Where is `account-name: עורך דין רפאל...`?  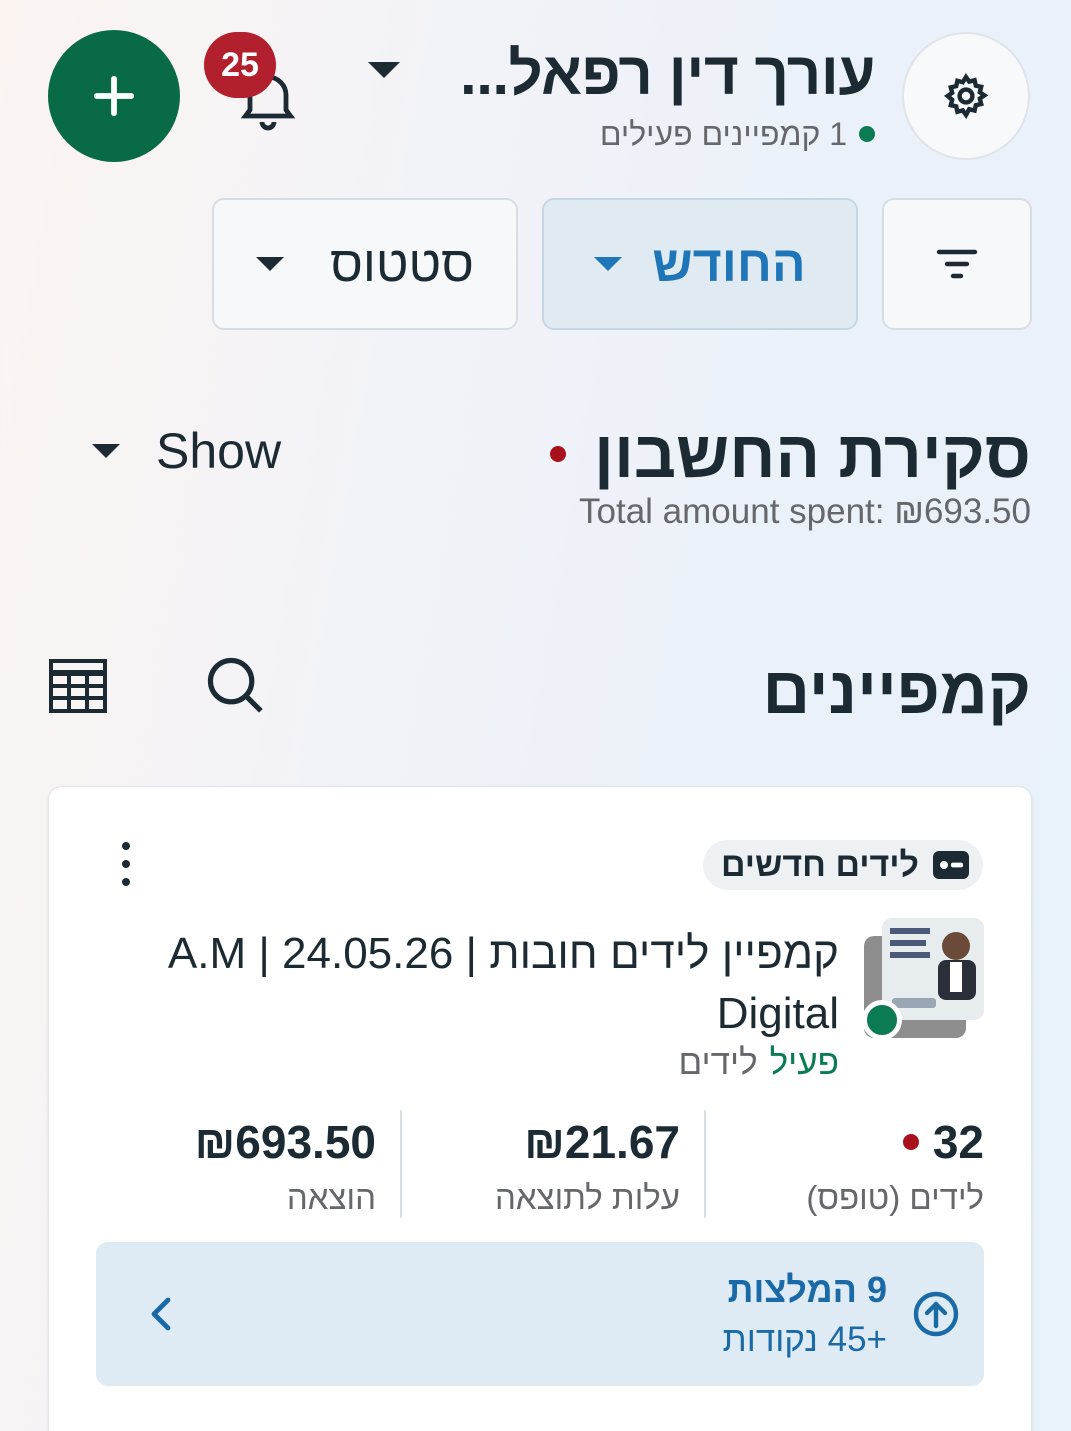 account-name: עורך דין רפאל... is located at coordinates (667, 74).